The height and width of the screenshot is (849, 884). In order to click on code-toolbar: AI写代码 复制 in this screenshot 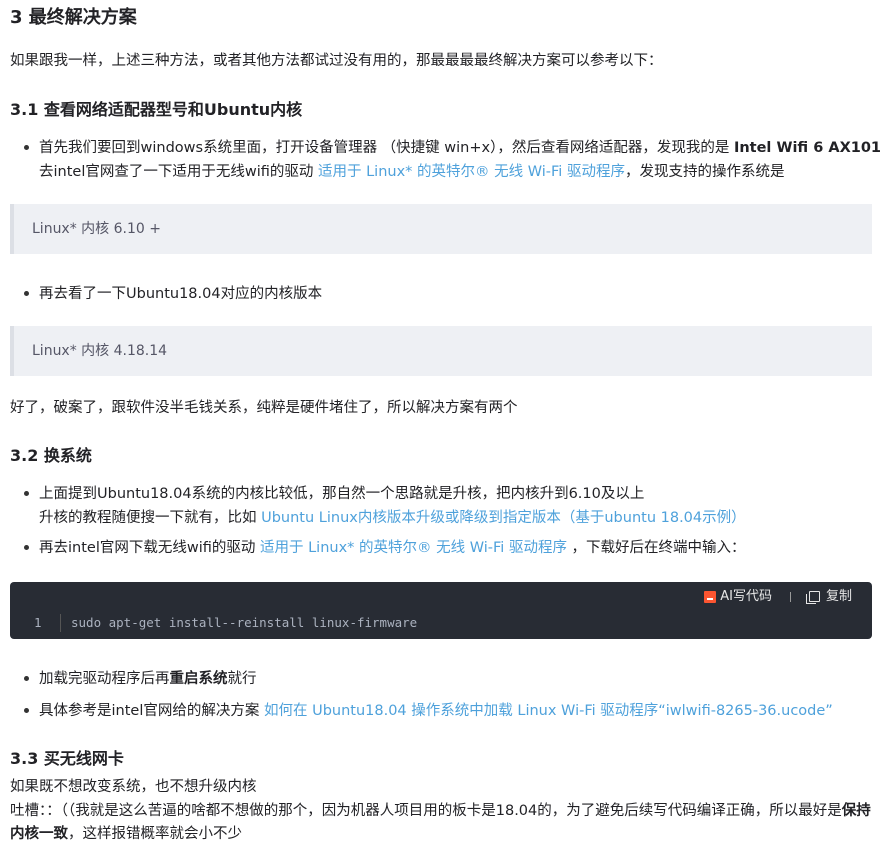, I will do `click(778, 597)`.